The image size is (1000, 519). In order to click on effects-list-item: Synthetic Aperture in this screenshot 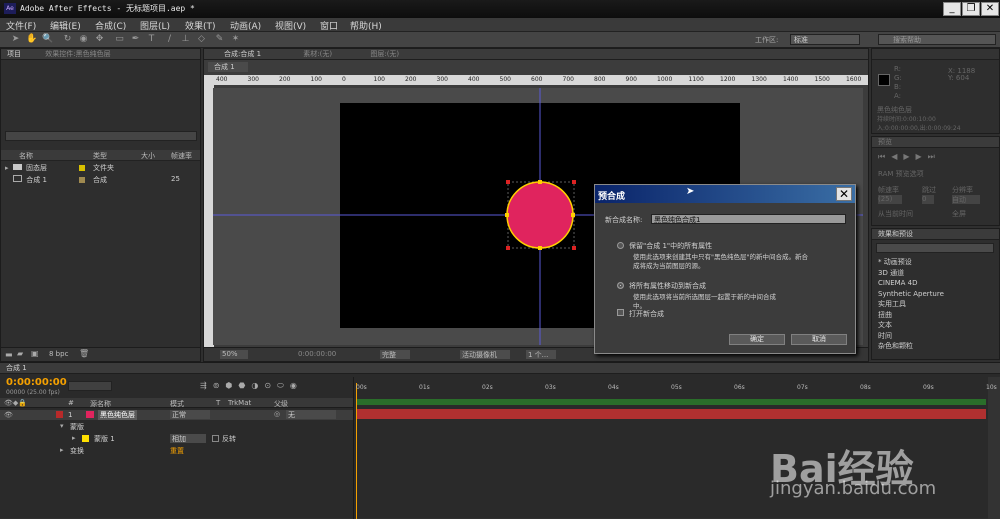, I will do `click(935, 294)`.